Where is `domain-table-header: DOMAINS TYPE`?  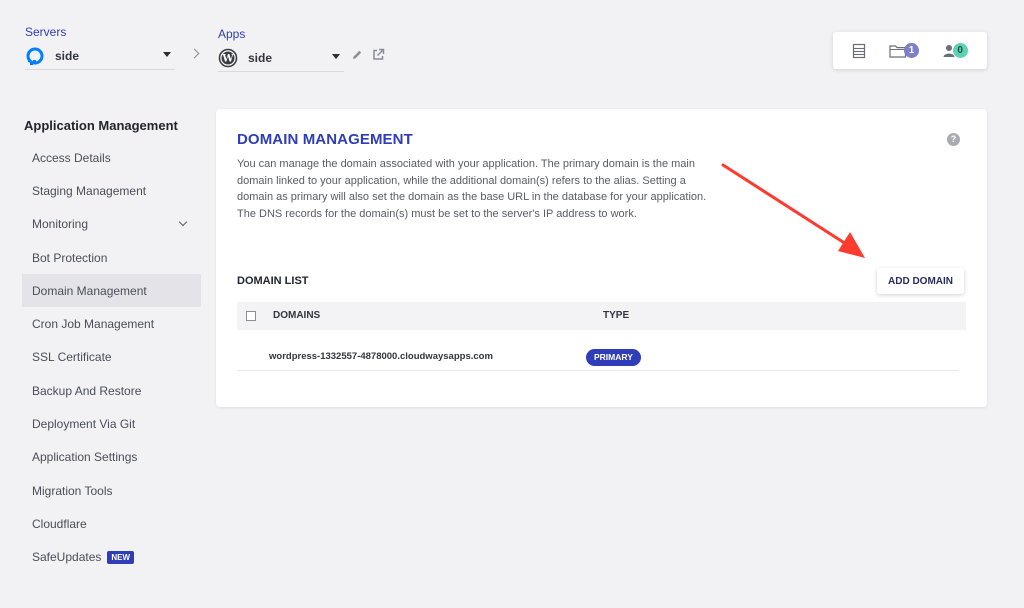 domain-table-header: DOMAINS TYPE is located at coordinates (601, 316).